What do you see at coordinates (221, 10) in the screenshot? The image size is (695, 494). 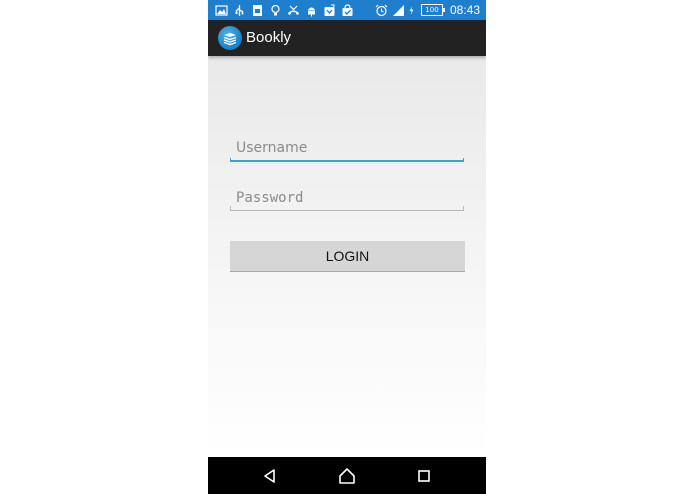 I see `gallery-icon` at bounding box center [221, 10].